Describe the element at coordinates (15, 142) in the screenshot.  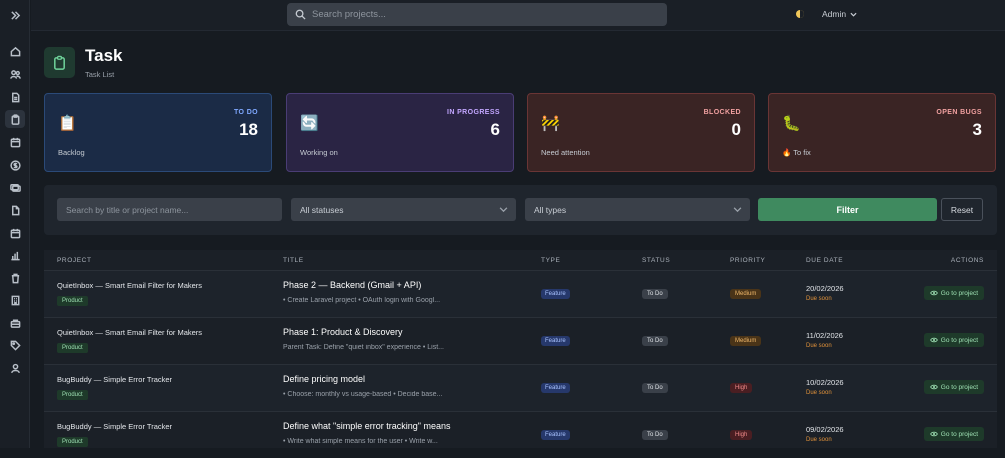
I see `calendar-icon` at that location.